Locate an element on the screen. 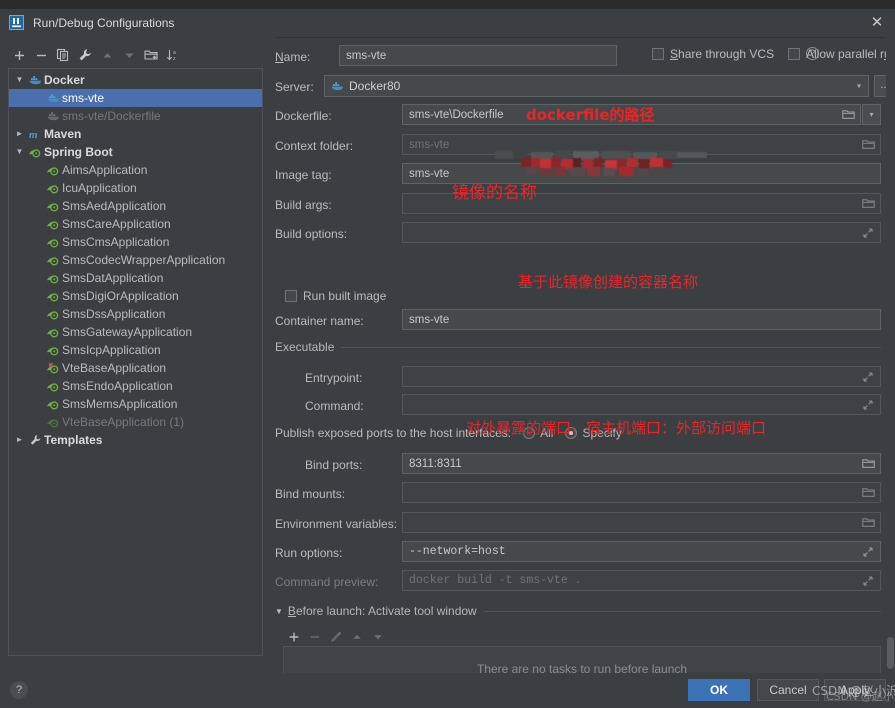 The width and height of the screenshot is (895, 708). editor-pane-scrollbar is located at coordinates (890, 355).